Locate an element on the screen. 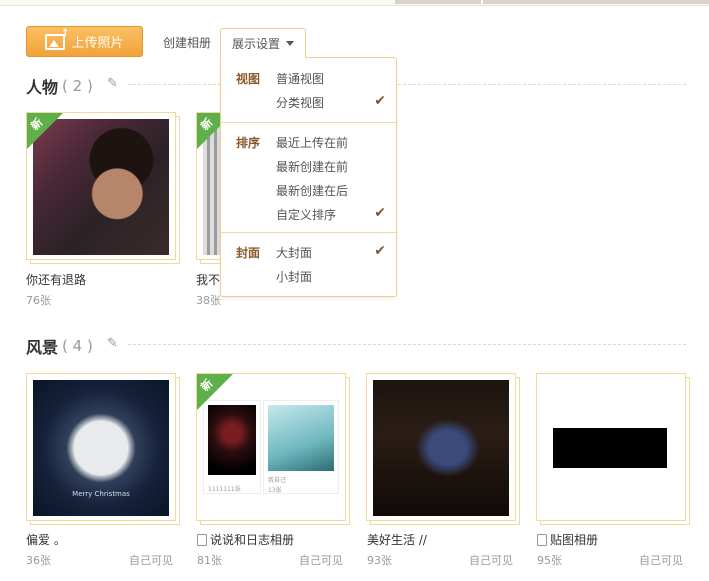  album-card: Merry Christmas is located at coordinates (101, 447).